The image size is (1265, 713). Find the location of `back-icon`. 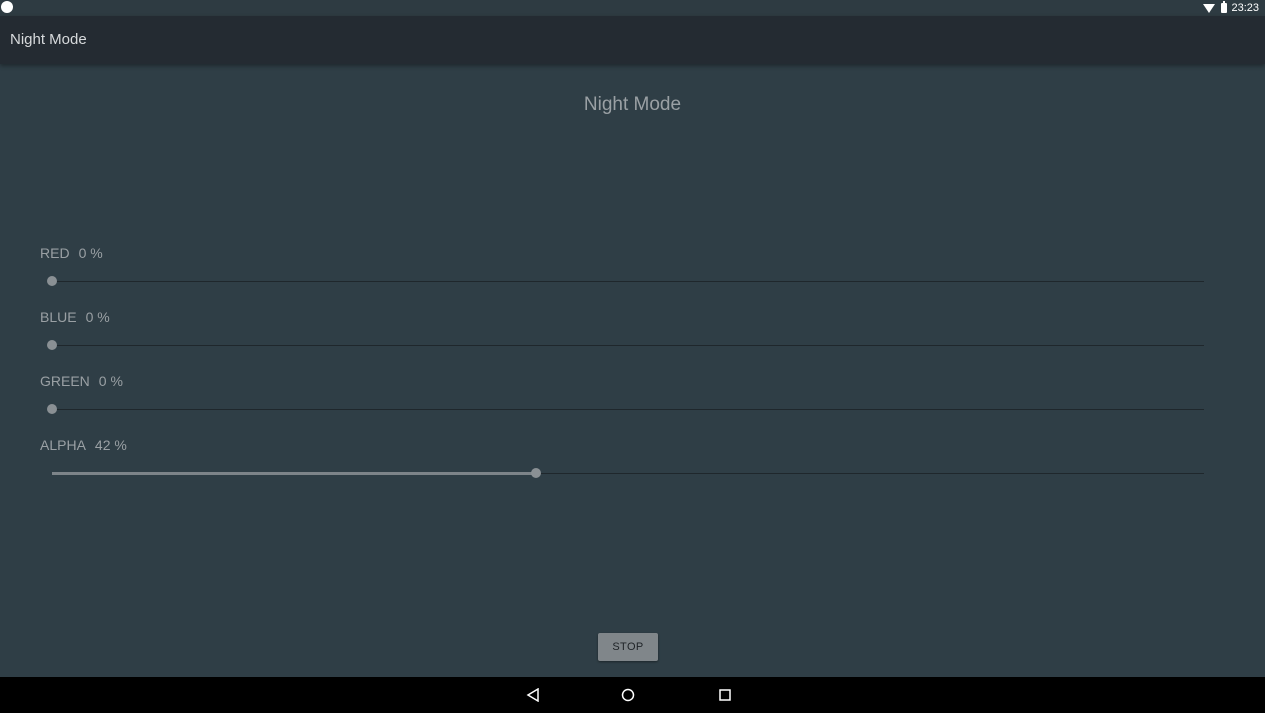

back-icon is located at coordinates (532, 695).